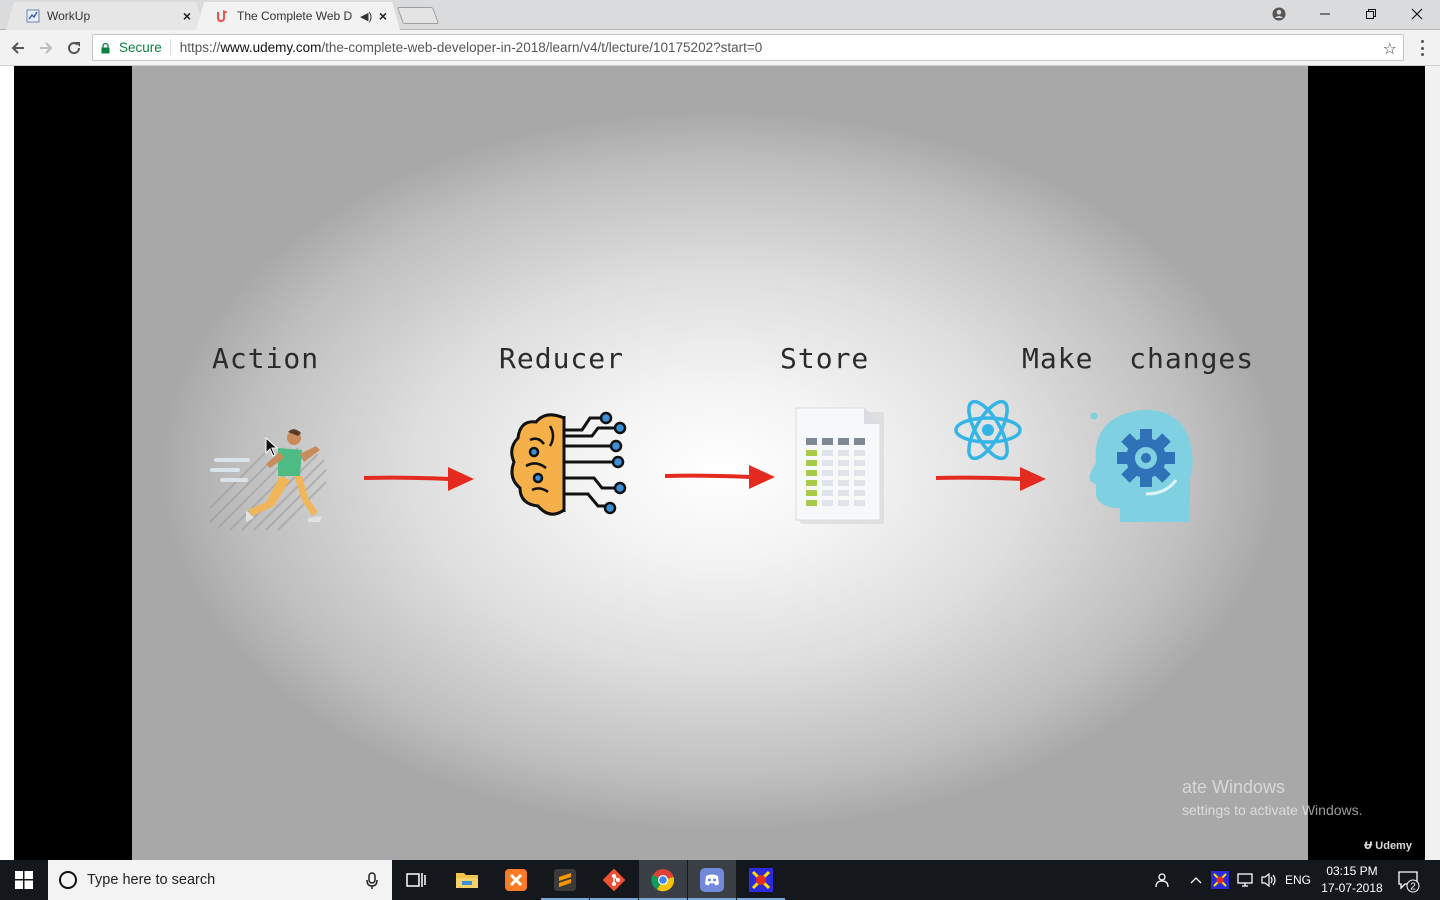  I want to click on step-label-reducer: Reducer, so click(562, 358).